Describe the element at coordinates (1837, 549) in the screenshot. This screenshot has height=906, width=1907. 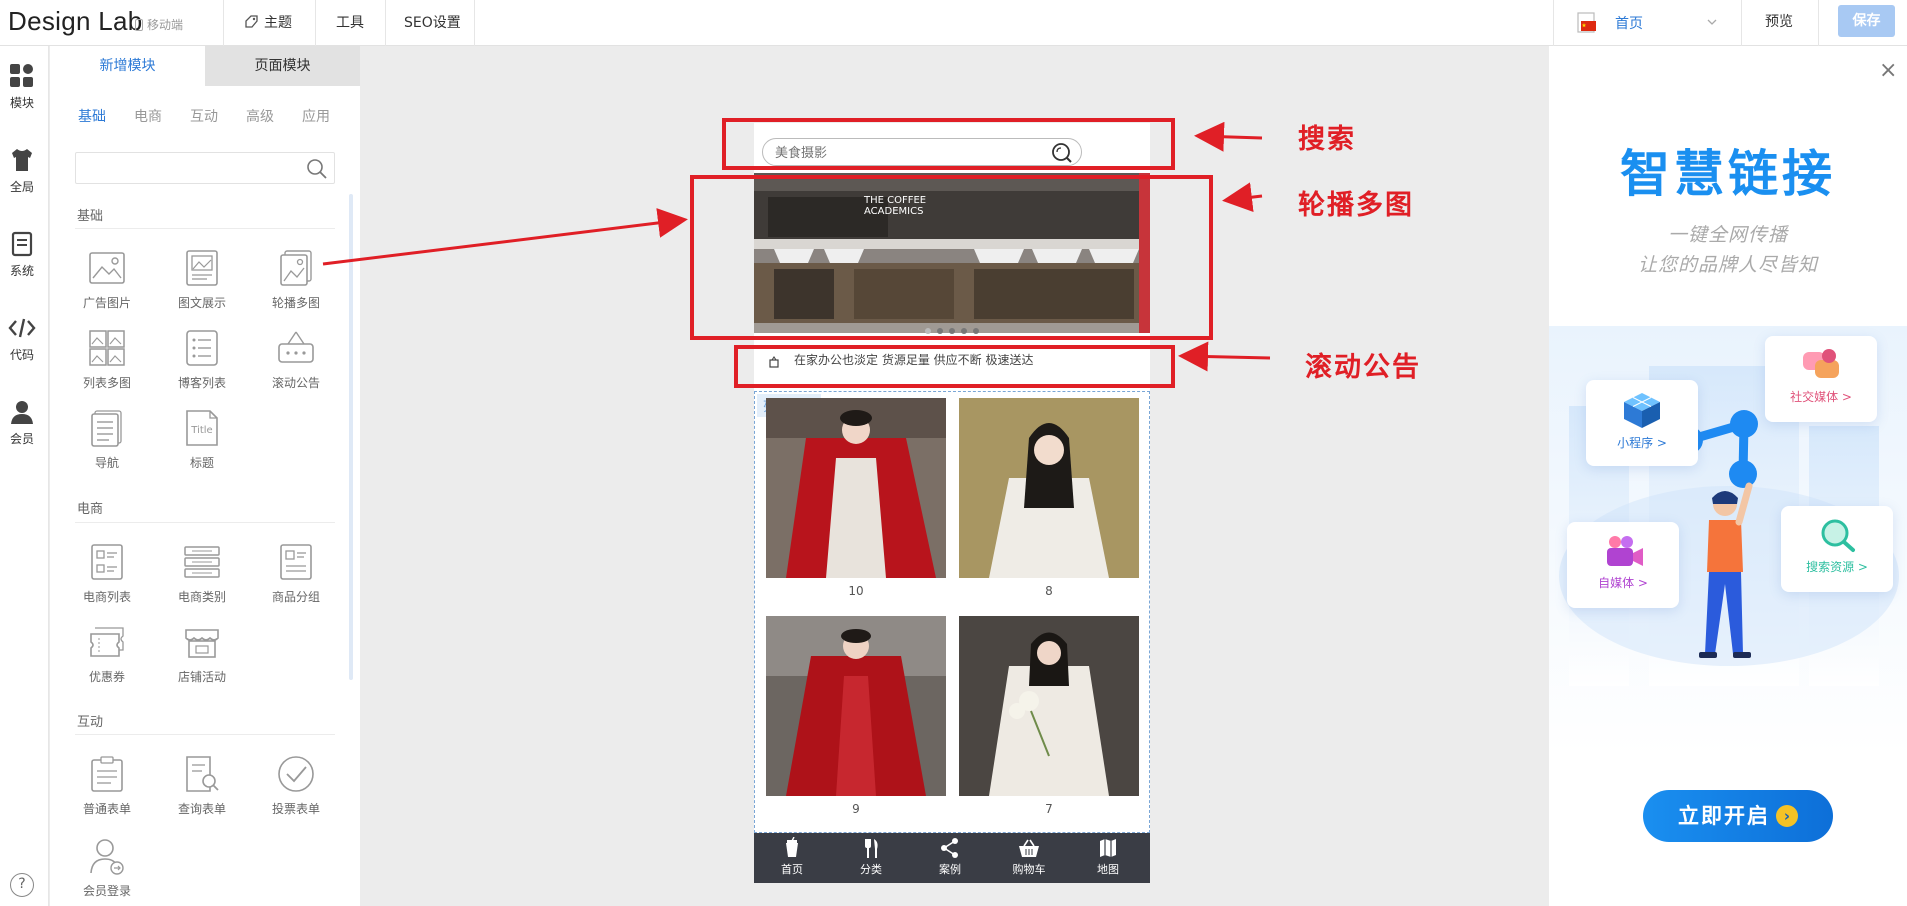
I see `promo-card-search: 搜索资源 >` at that location.